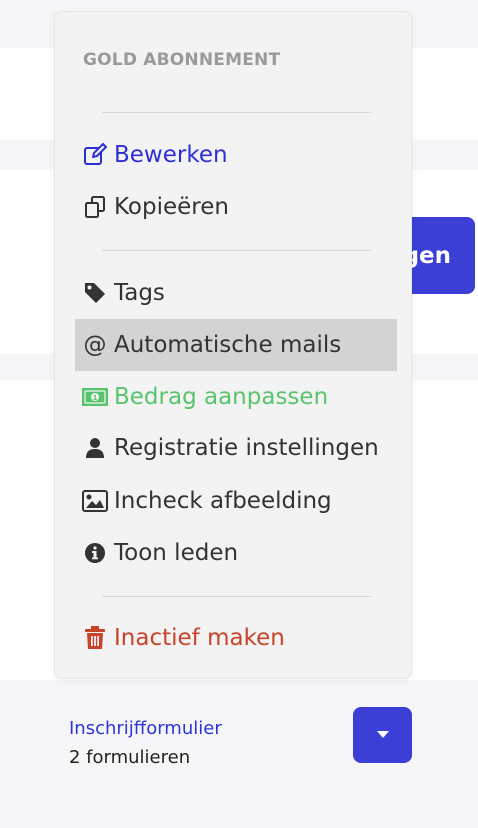 This screenshot has height=828, width=478. What do you see at coordinates (95, 448) in the screenshot?
I see `user-icon` at bounding box center [95, 448].